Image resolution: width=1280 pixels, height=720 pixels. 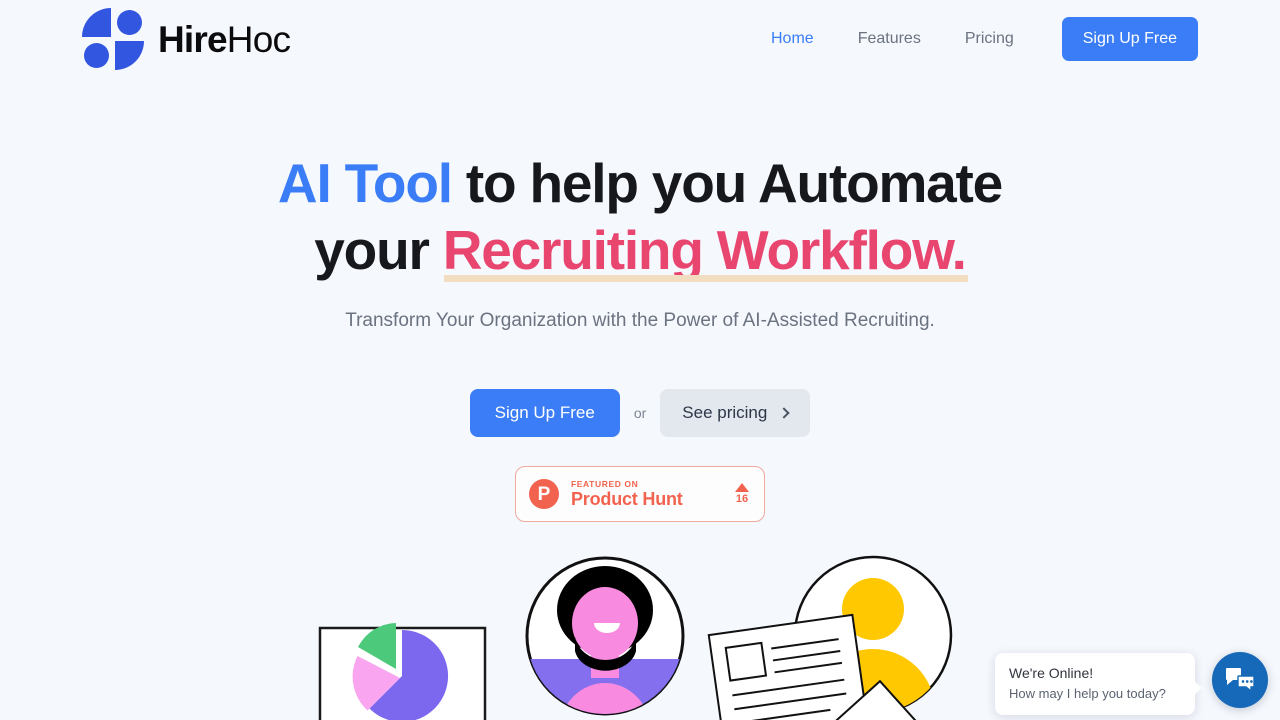 I want to click on logo-dot-bottom-left, so click(x=96, y=55).